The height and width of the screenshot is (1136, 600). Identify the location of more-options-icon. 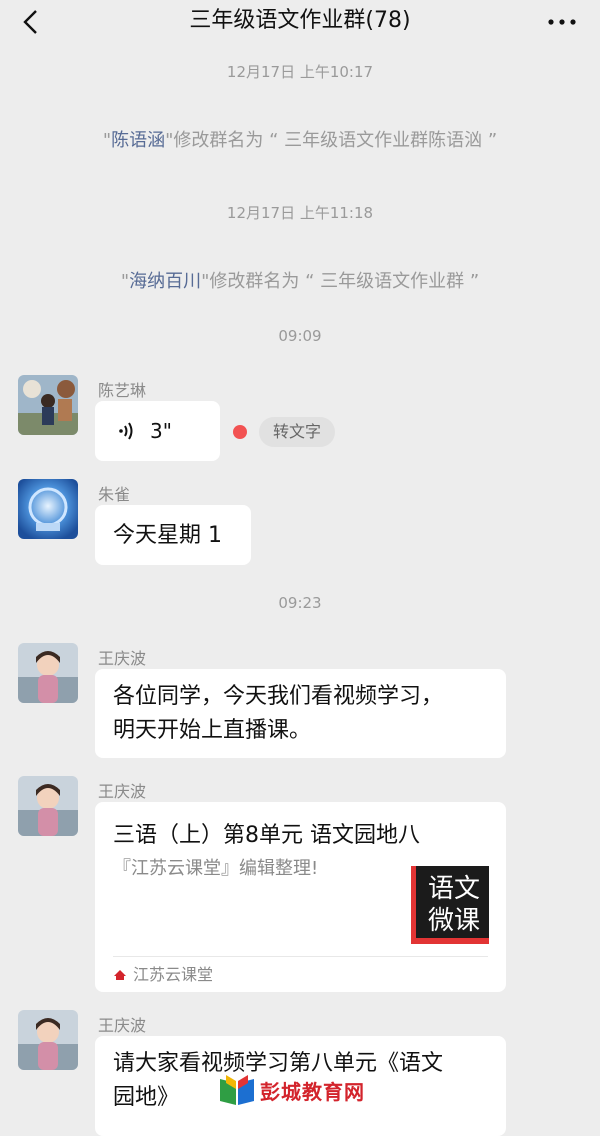
(562, 22).